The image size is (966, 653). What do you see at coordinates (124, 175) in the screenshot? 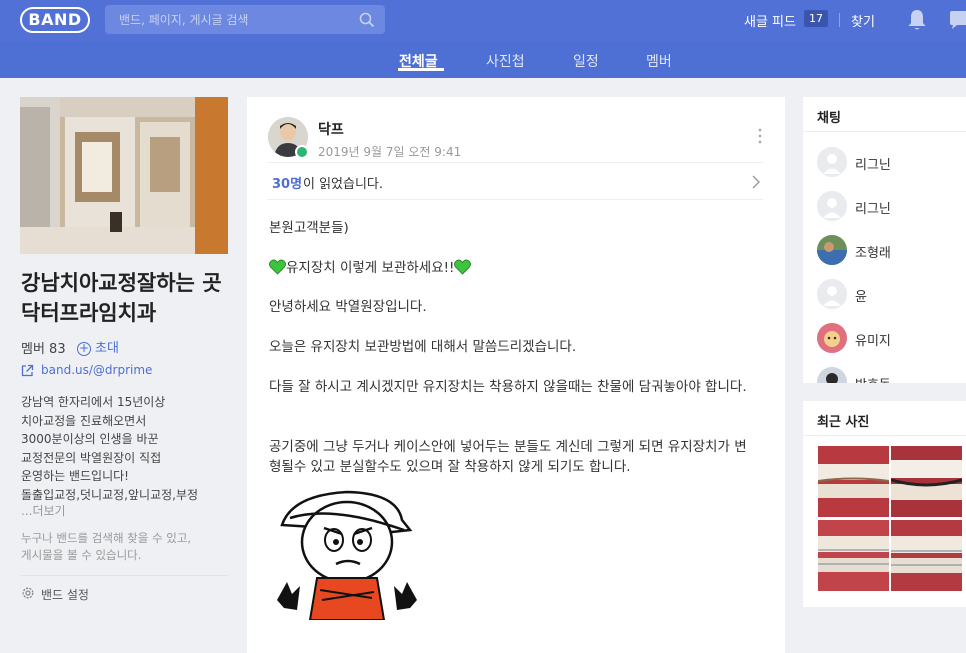
I see `band-cover-image` at bounding box center [124, 175].